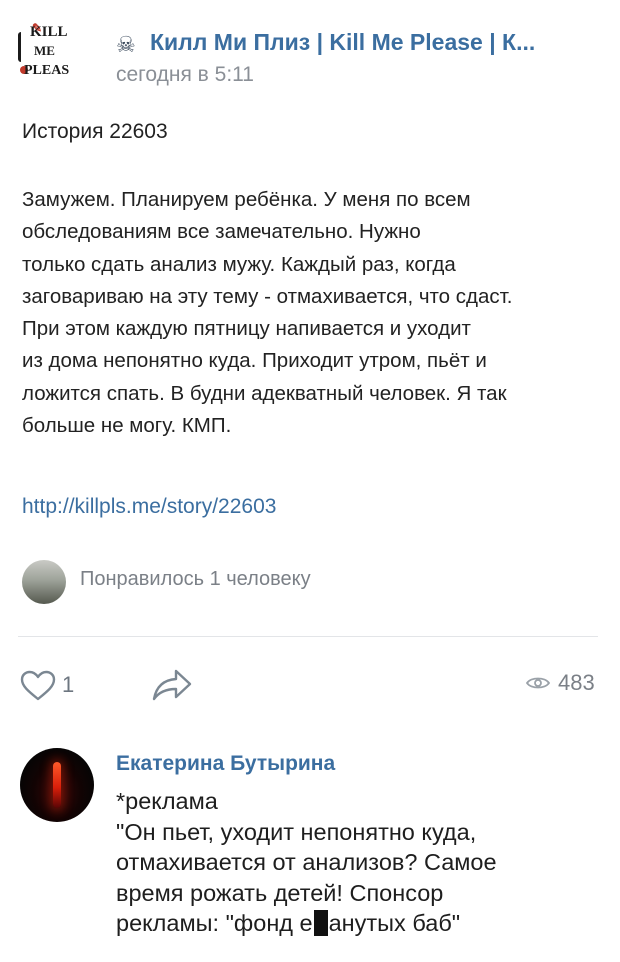 The image size is (620, 962). I want to click on eye-icon, so click(538, 683).